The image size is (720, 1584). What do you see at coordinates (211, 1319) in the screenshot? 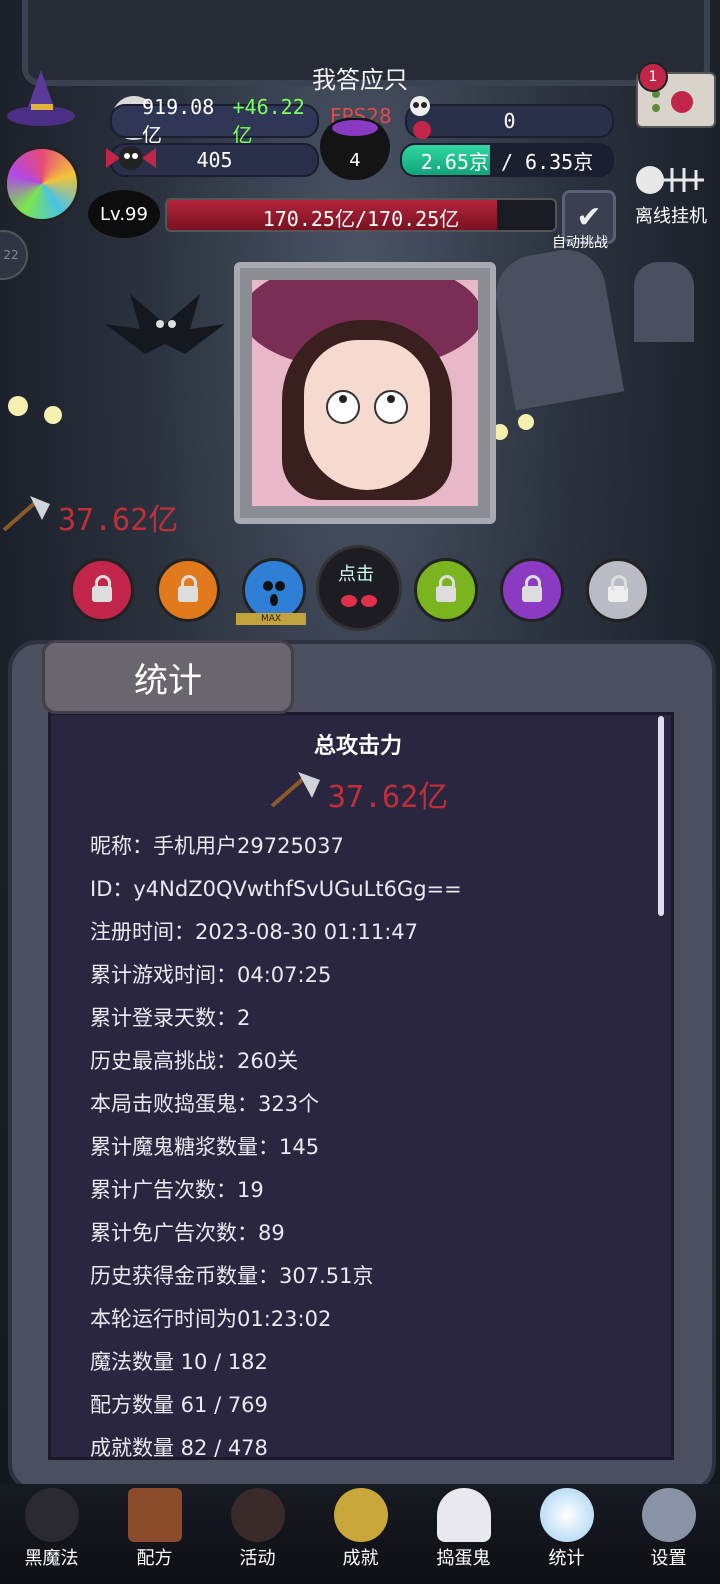
I see `stat-line: 本轮运行时间为01:23:02` at bounding box center [211, 1319].